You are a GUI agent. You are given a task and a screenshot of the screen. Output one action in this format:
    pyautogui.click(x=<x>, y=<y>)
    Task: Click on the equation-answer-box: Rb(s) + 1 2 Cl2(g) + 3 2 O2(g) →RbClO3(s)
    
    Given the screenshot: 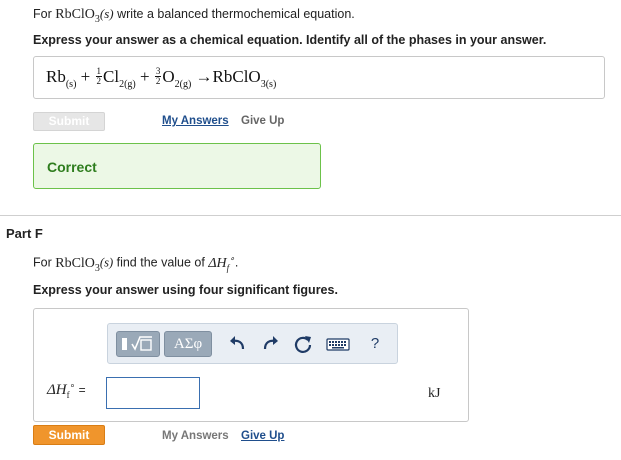 What is the action you would take?
    pyautogui.click(x=319, y=77)
    